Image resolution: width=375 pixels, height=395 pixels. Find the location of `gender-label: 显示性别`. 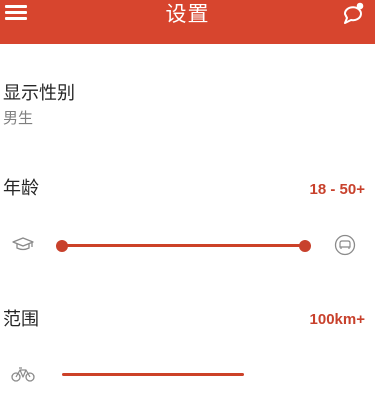

gender-label: 显示性别 is located at coordinates (39, 93).